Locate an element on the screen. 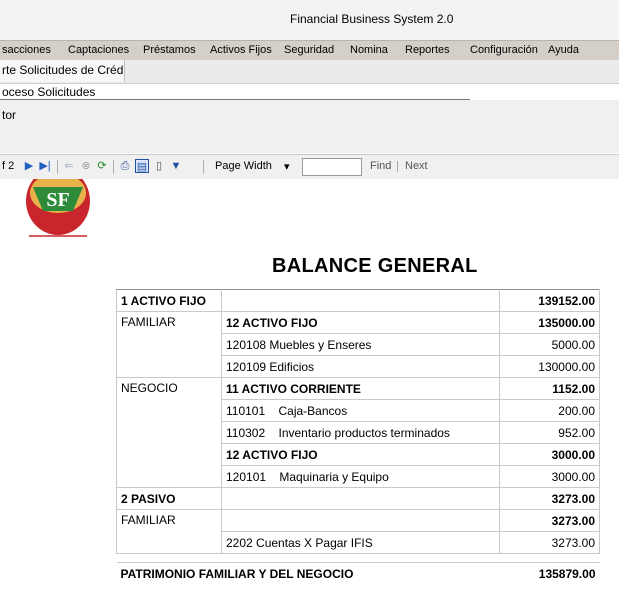 This screenshot has width=619, height=594. table-row: FAMILIAR 3273.00 is located at coordinates (358, 531).